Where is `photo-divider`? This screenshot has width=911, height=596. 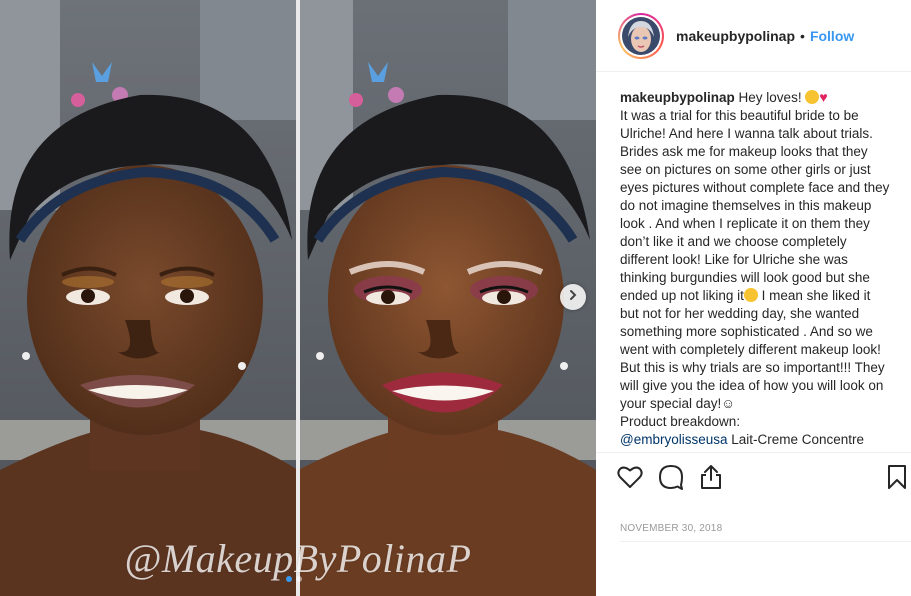 photo-divider is located at coordinates (298, 298).